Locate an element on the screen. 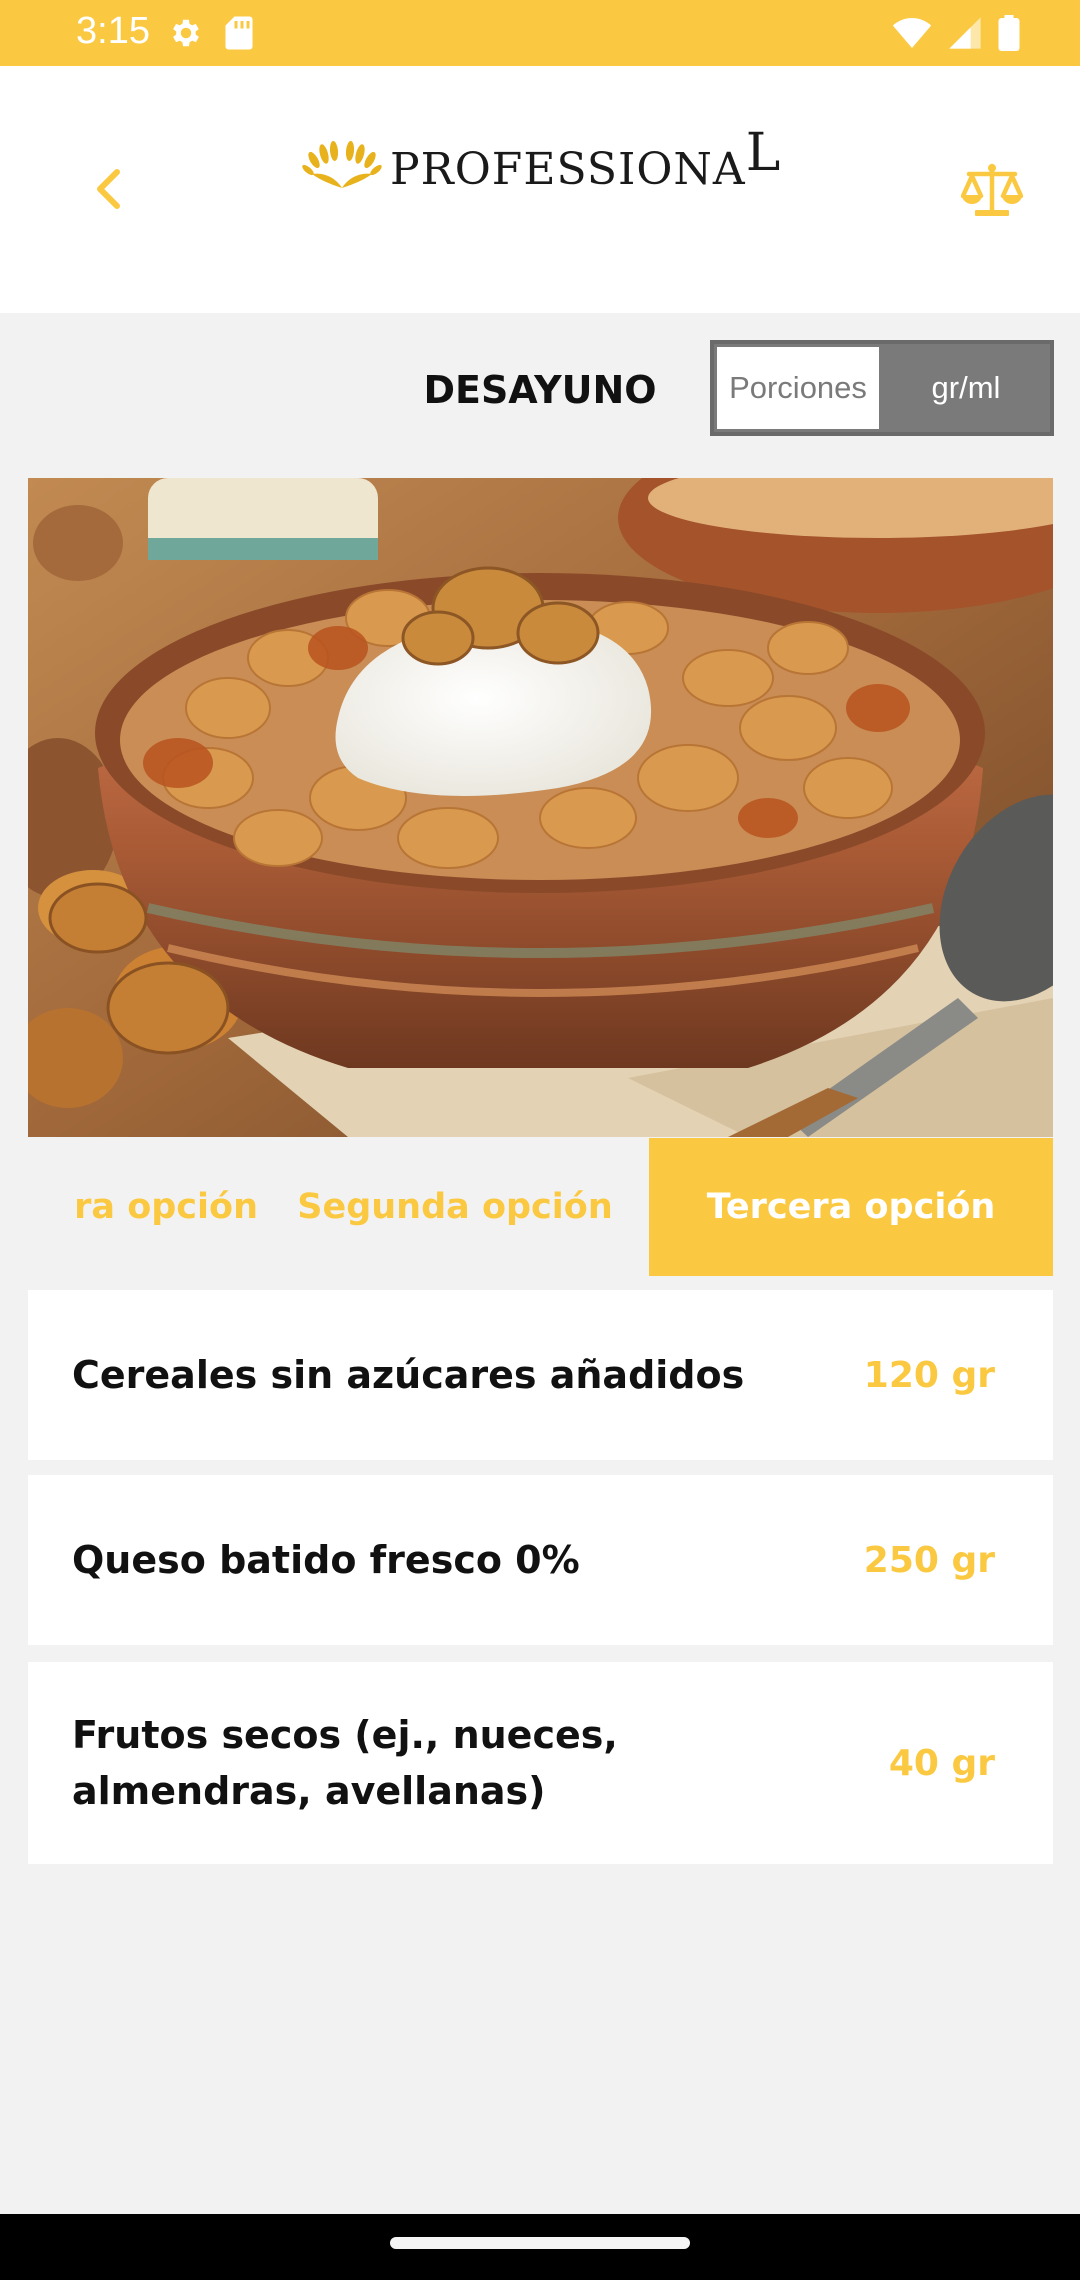  food-item-quantity: 120 gr is located at coordinates (929, 1375).